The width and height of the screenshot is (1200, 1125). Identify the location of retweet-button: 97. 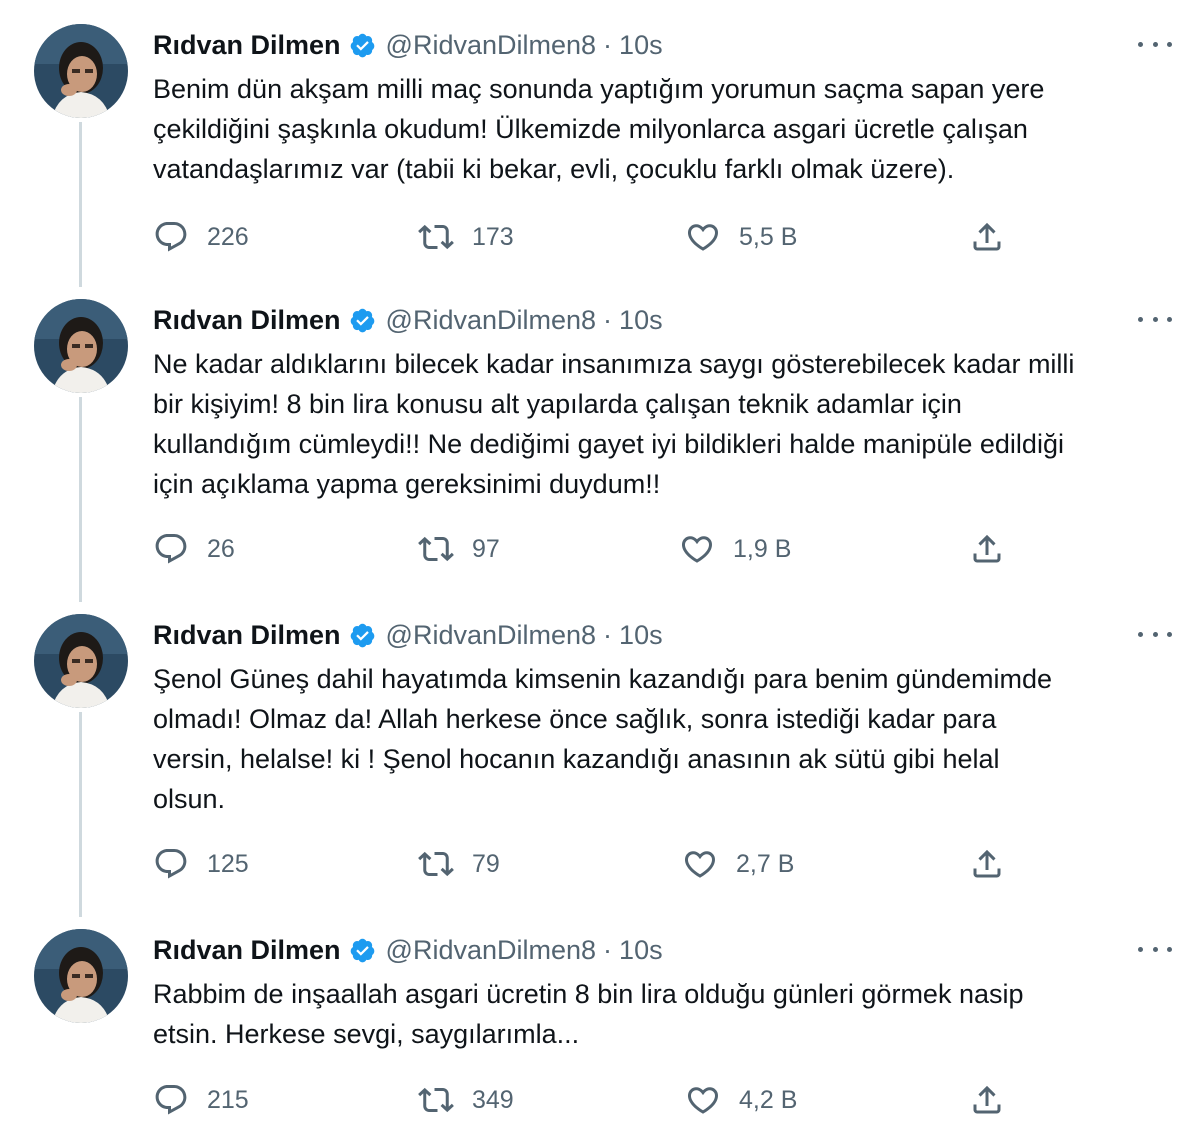
(459, 549).